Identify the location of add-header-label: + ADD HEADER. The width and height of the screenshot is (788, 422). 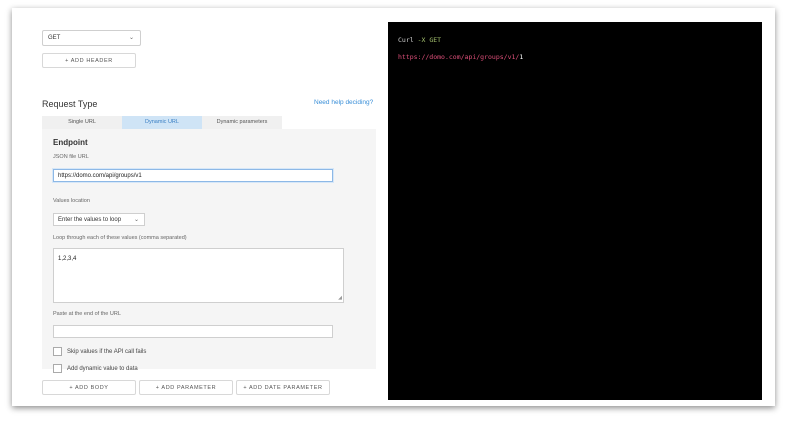
(89, 61).